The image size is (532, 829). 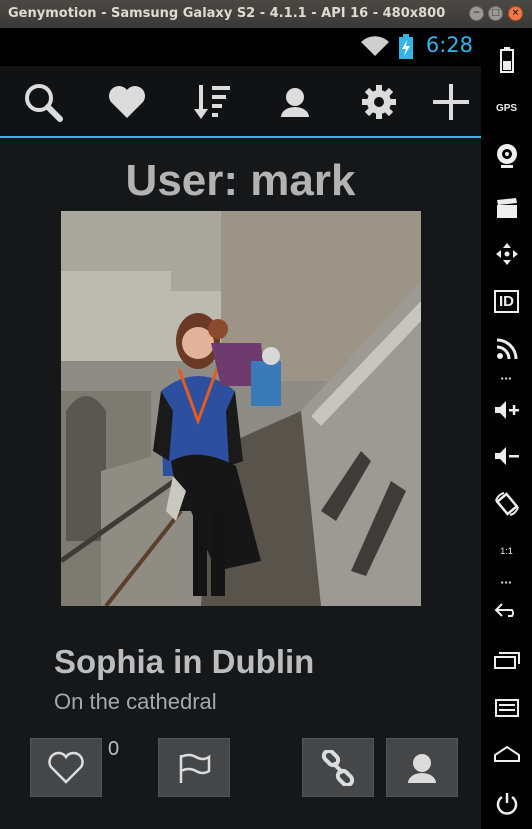 I want to click on power-button, so click(x=506, y=804).